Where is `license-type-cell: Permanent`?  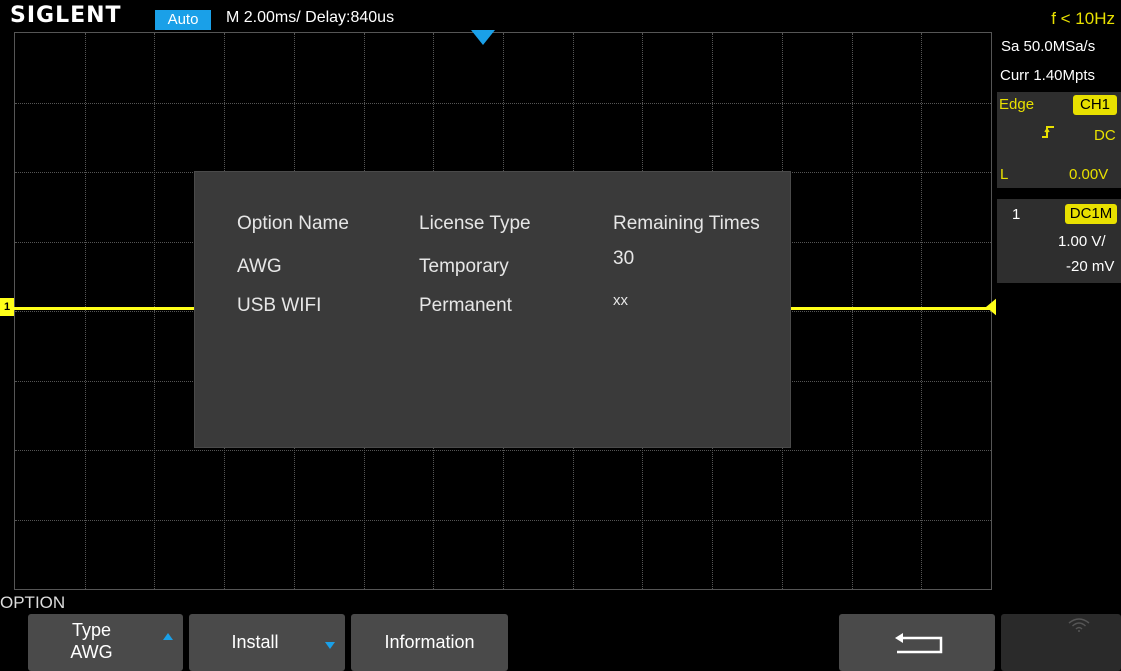
license-type-cell: Permanent is located at coordinates (465, 305).